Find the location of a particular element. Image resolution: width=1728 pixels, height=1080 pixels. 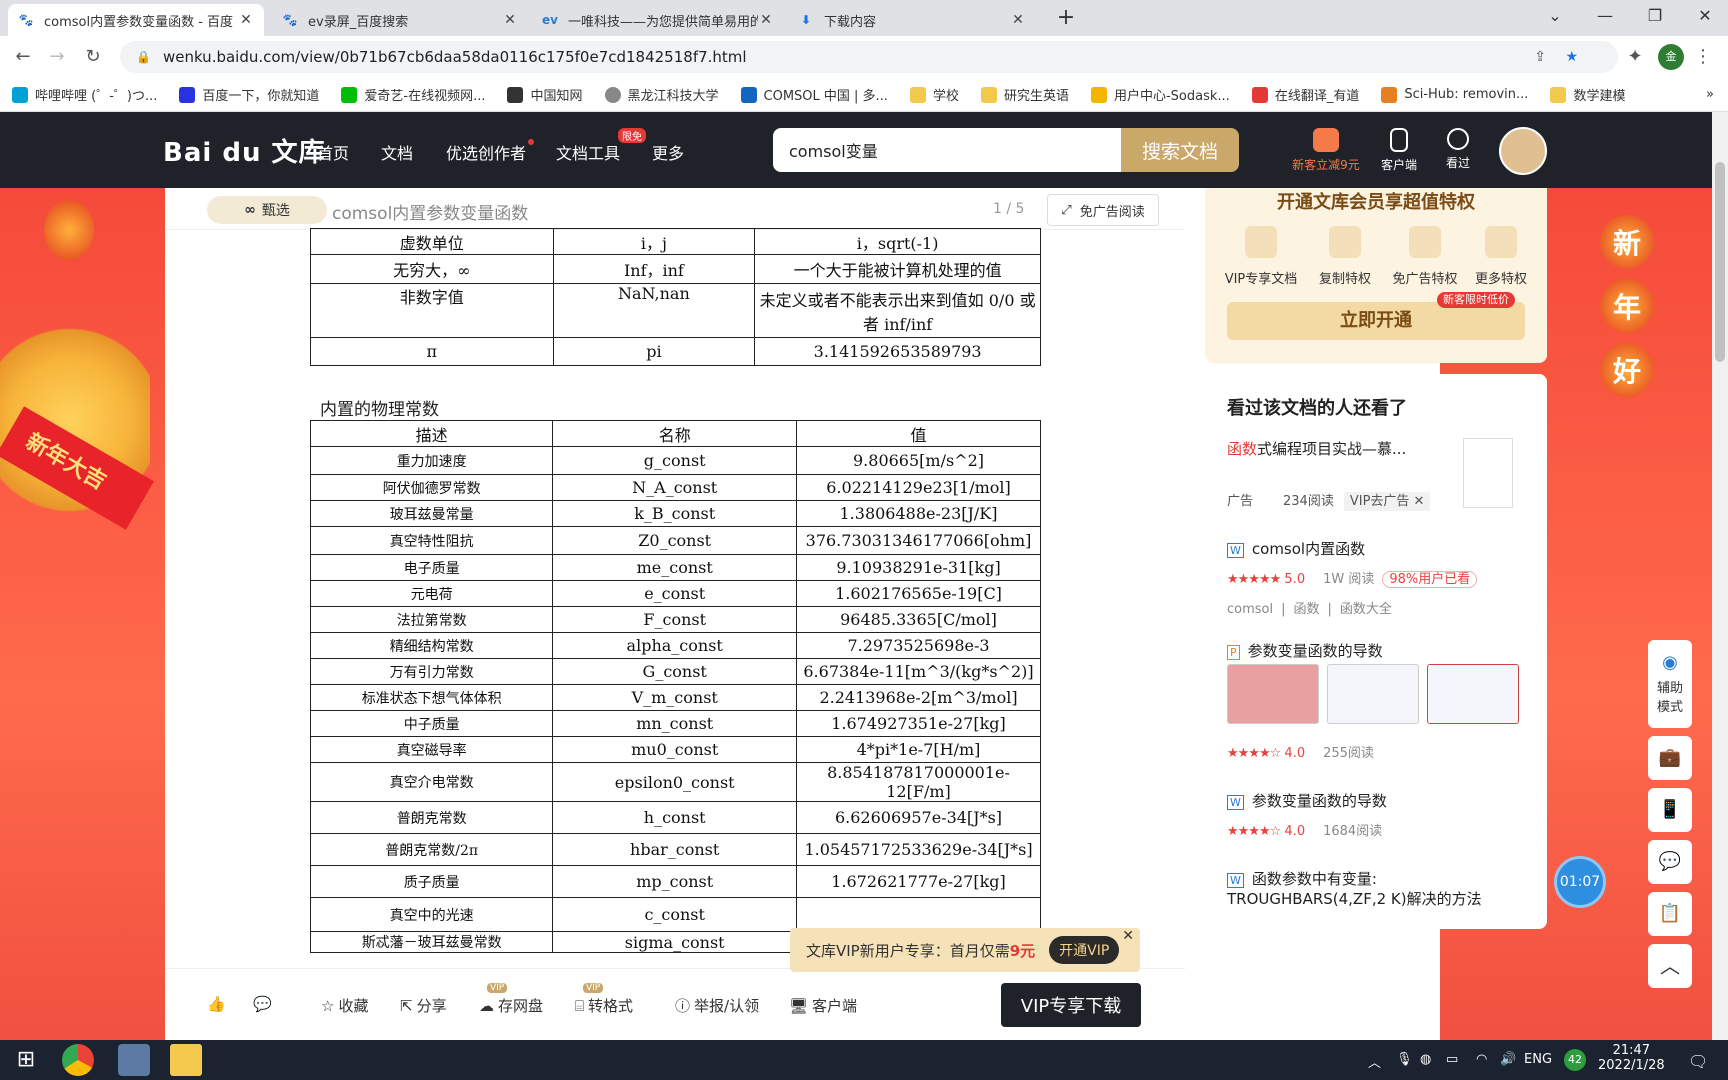

vip-discount: 新客立减9元 is located at coordinates (1326, 150).